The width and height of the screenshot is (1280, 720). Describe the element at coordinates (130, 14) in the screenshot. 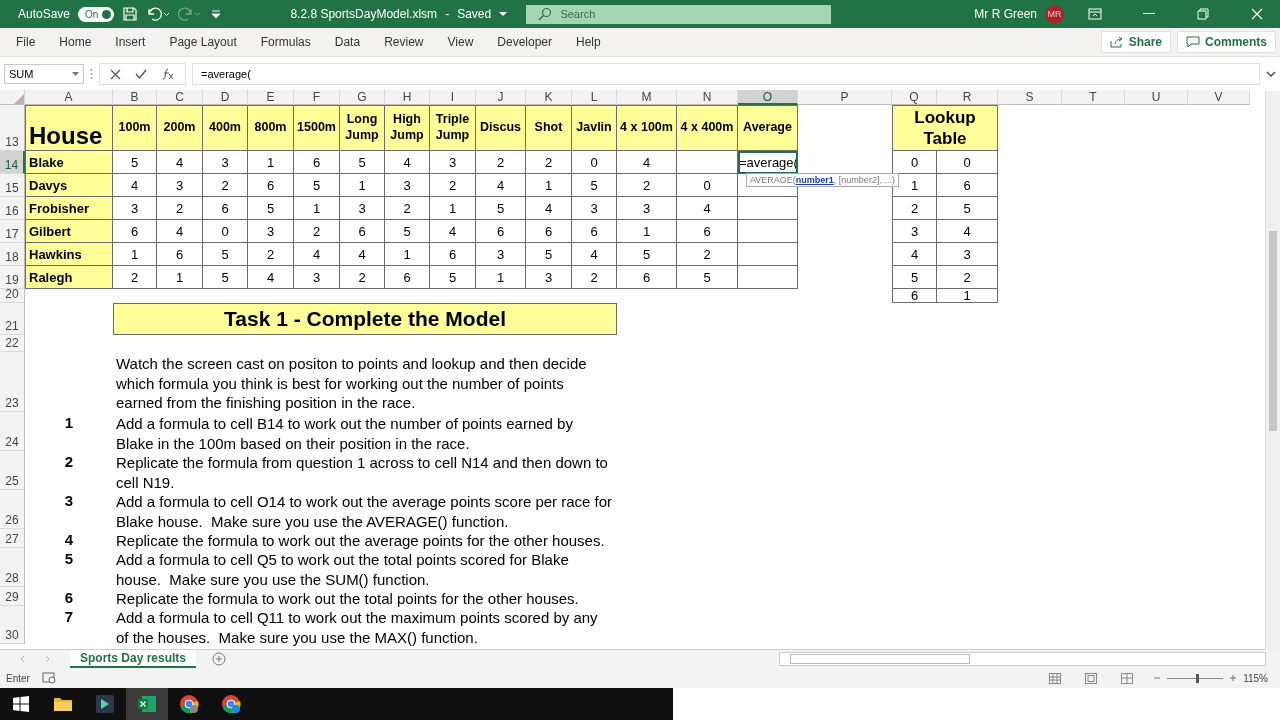

I see `save-icon` at that location.